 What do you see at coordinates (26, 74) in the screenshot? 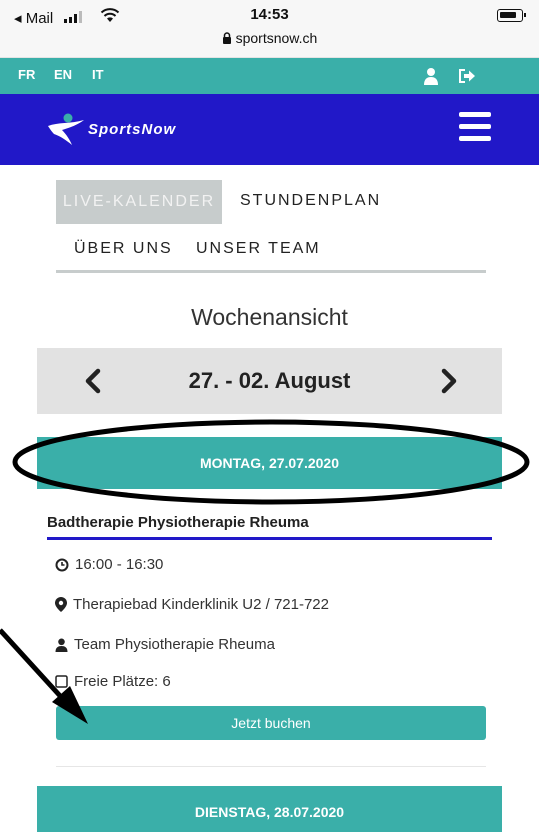
I see `language-fr: FR` at bounding box center [26, 74].